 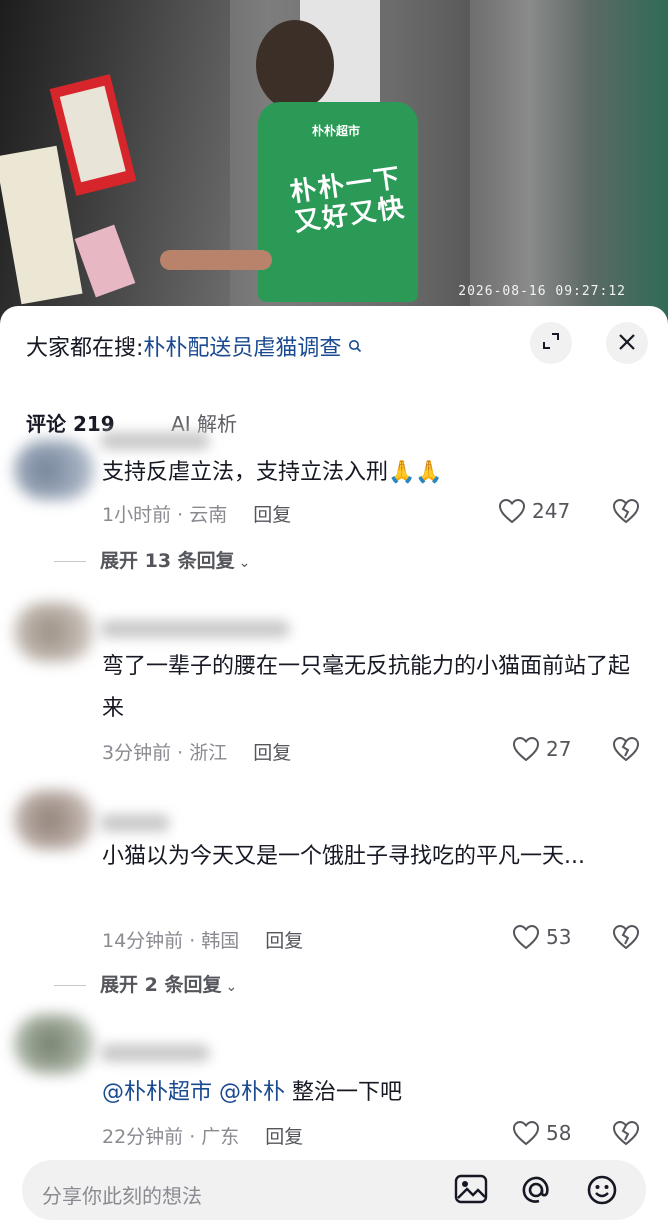 I want to click on vest-logo: 朴朴超市, so click(x=336, y=131).